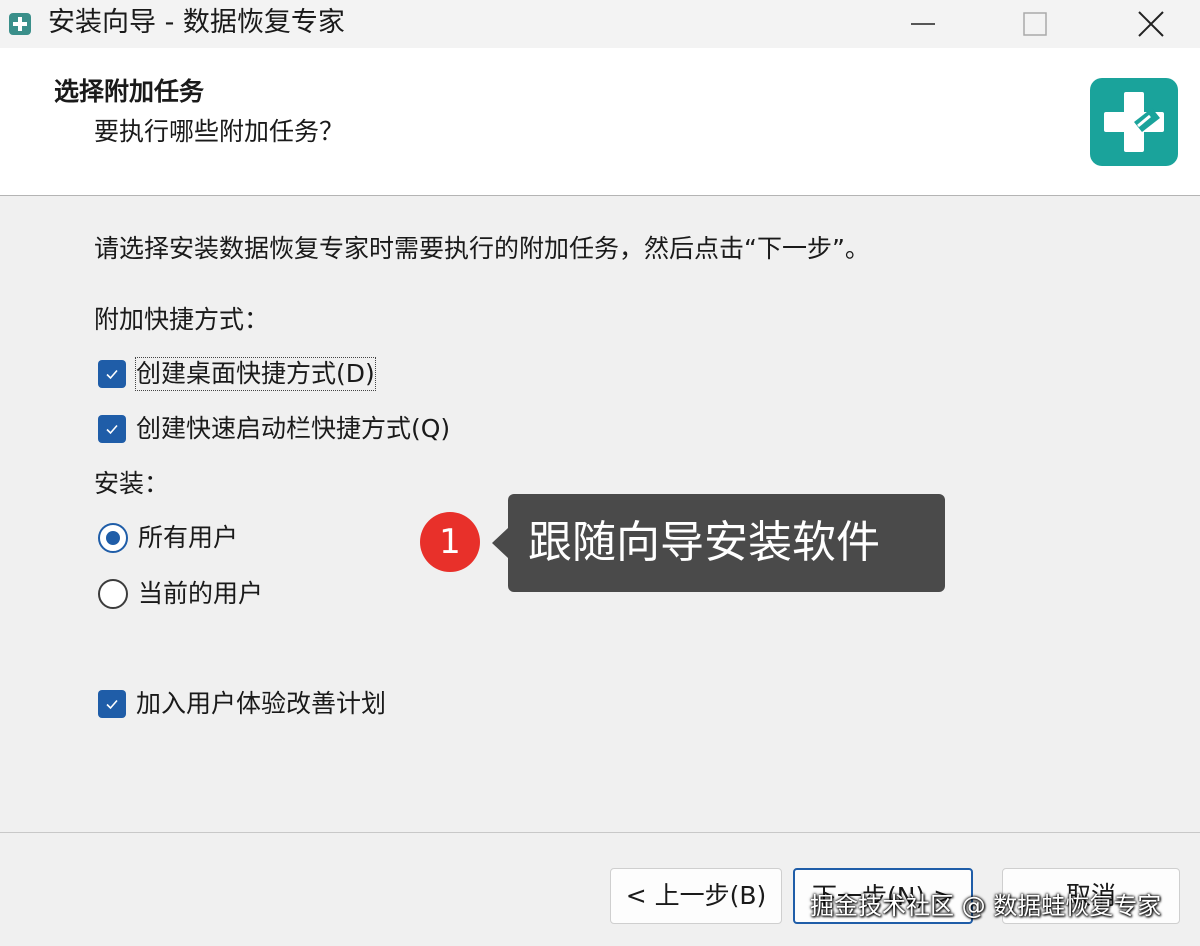 The height and width of the screenshot is (946, 1200). Describe the element at coordinates (255, 374) in the screenshot. I see `desktop-shortcut-label: 创建桌面快捷方式(D)` at that location.